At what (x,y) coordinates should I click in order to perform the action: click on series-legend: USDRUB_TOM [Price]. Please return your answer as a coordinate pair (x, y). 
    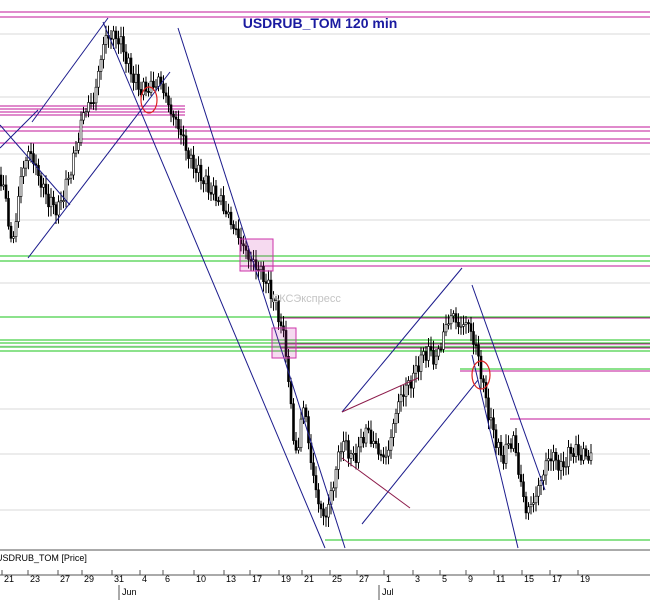
    Looking at the image, I should click on (43, 558).